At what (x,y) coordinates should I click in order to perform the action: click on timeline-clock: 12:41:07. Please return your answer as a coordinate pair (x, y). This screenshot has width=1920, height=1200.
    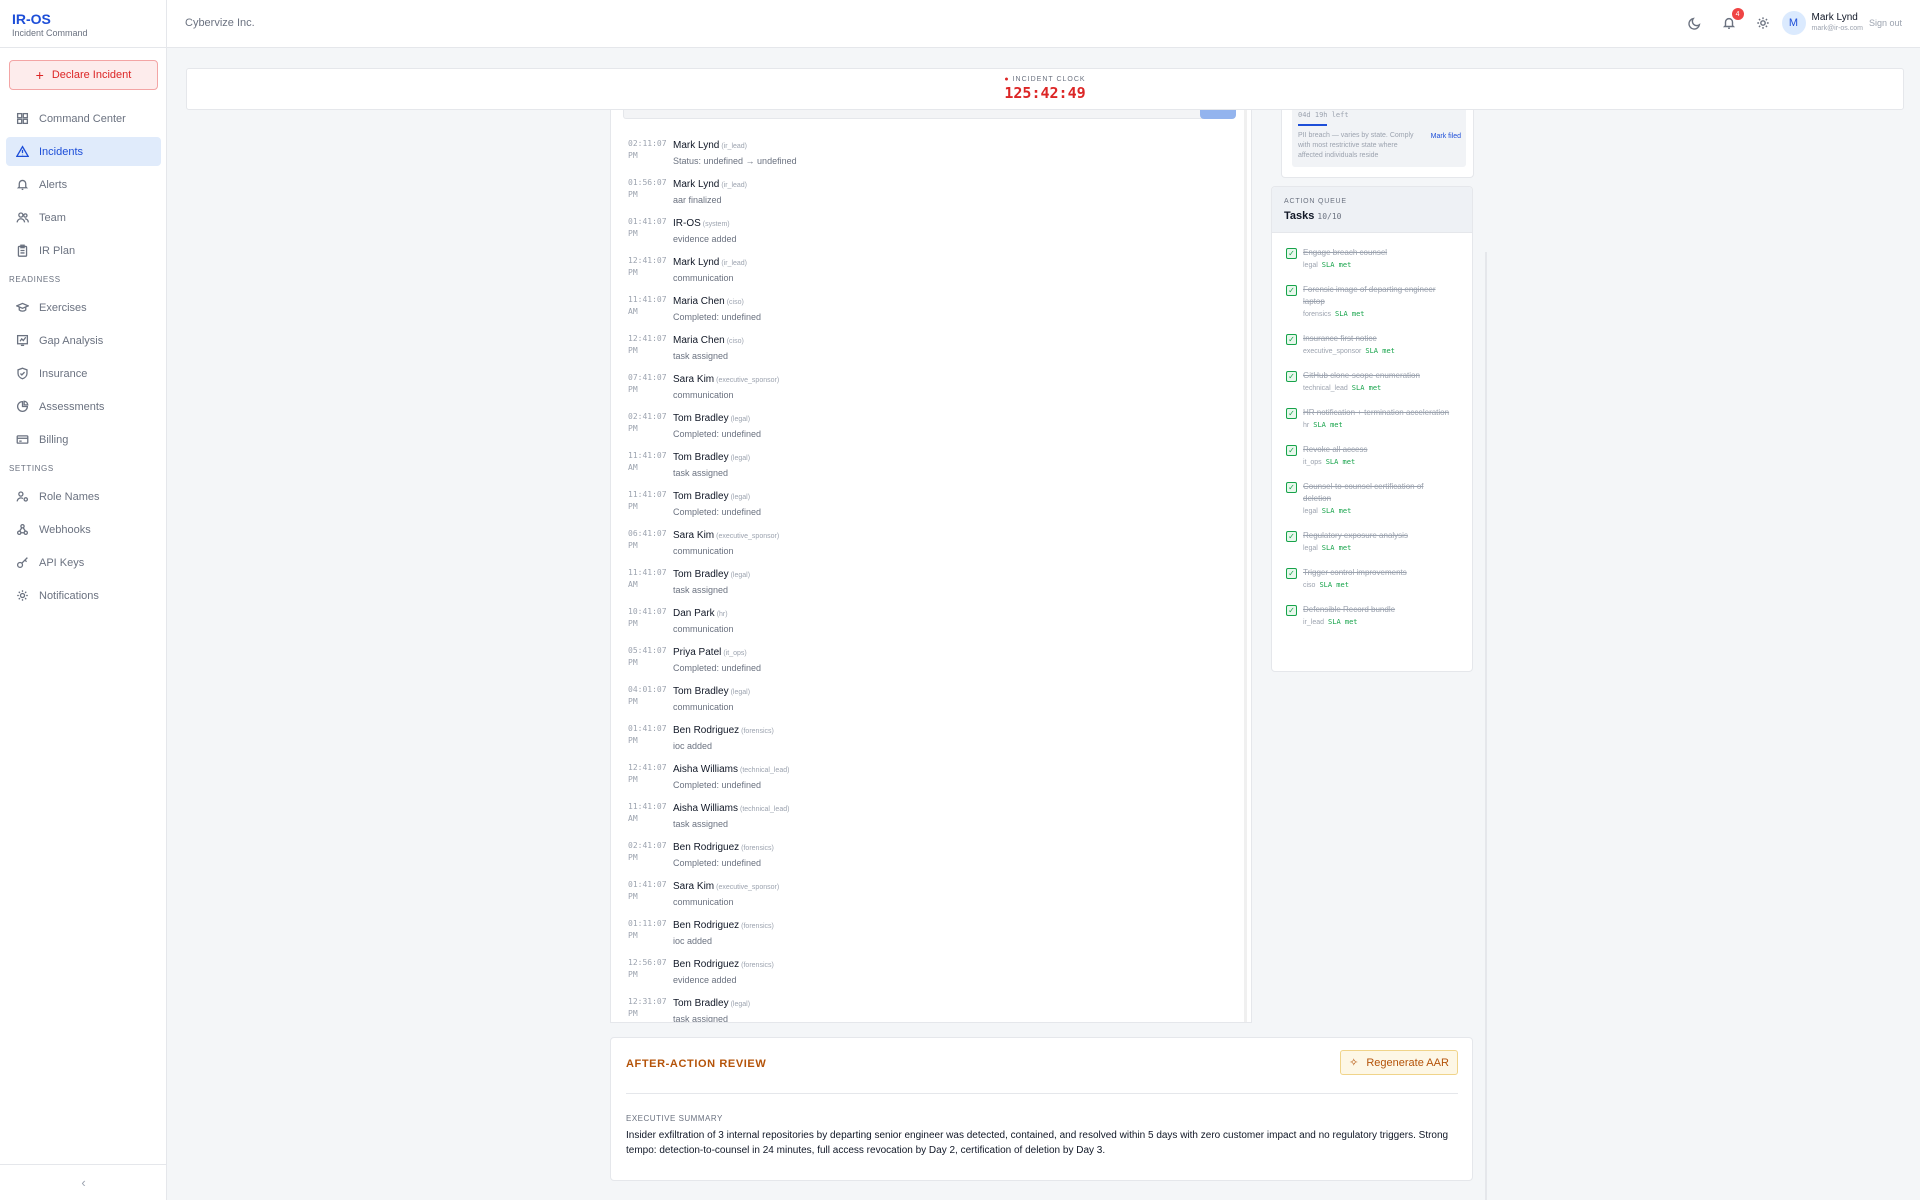
    Looking at the image, I should click on (647, 260).